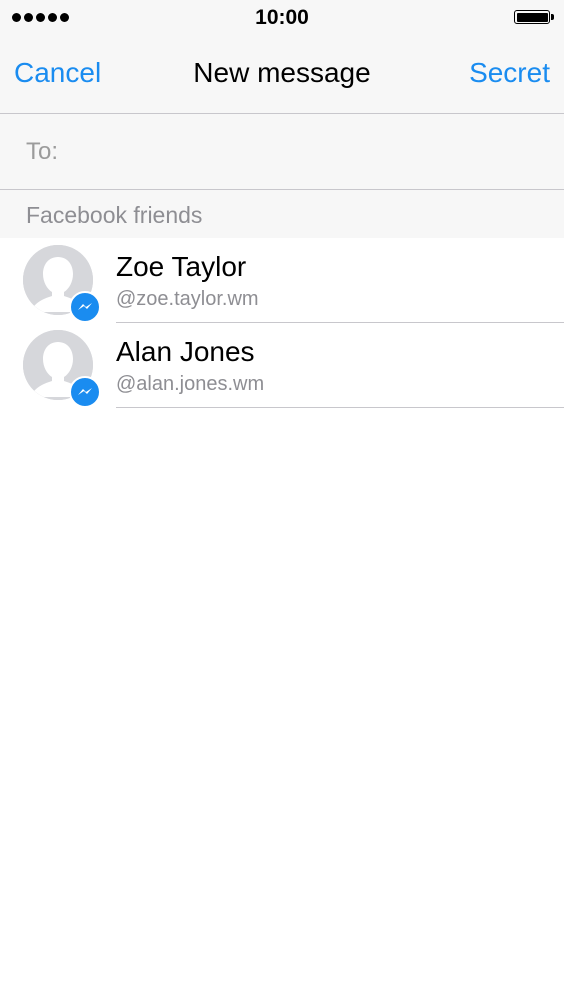  Describe the element at coordinates (282, 75) in the screenshot. I see `navigation-bar: Cancel New message Secret` at that location.